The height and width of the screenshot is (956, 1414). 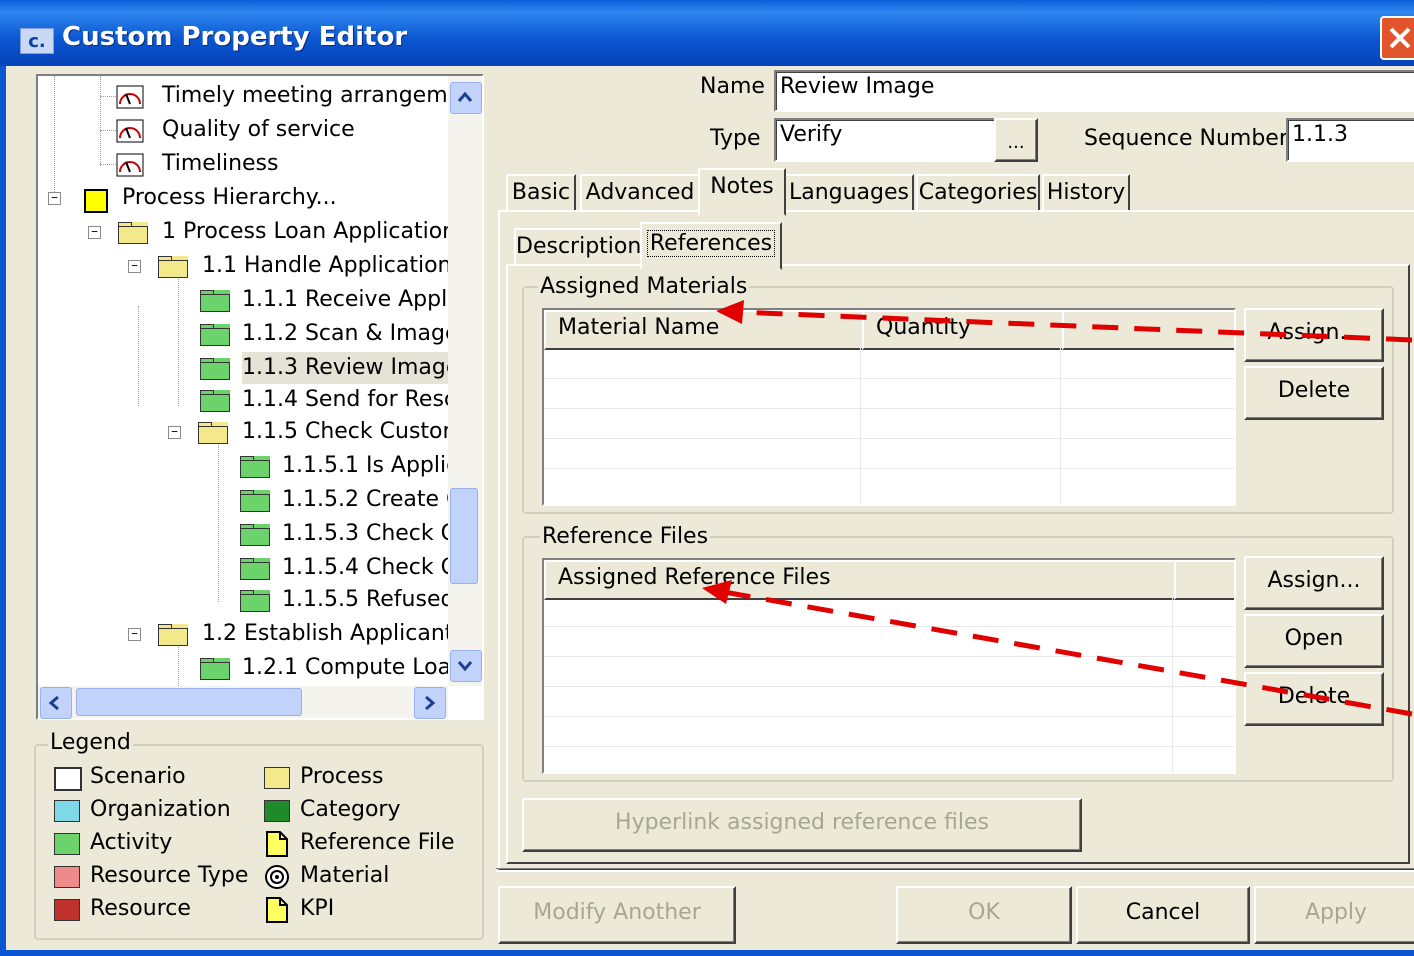 I want to click on tree-item: 1.2.1 Compute Loan, so click(x=251, y=668).